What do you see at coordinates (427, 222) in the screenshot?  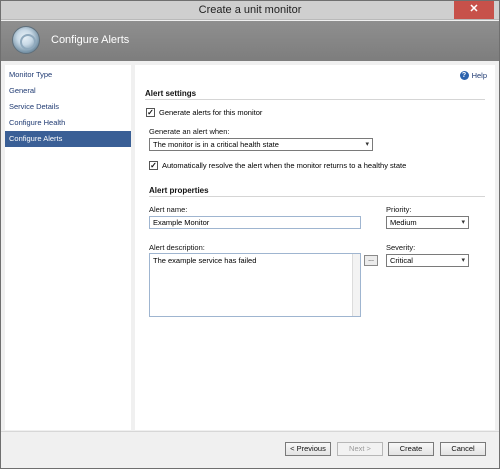 I see `priority-dropdown: Medium ▾` at bounding box center [427, 222].